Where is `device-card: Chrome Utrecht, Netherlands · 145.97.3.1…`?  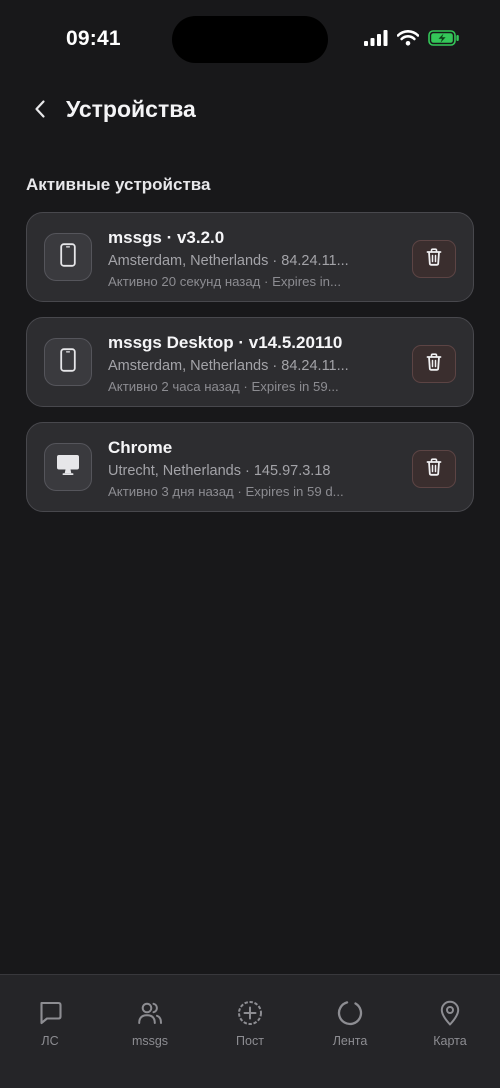
device-card: Chrome Utrecht, Netherlands · 145.97.3.1… is located at coordinates (250, 467).